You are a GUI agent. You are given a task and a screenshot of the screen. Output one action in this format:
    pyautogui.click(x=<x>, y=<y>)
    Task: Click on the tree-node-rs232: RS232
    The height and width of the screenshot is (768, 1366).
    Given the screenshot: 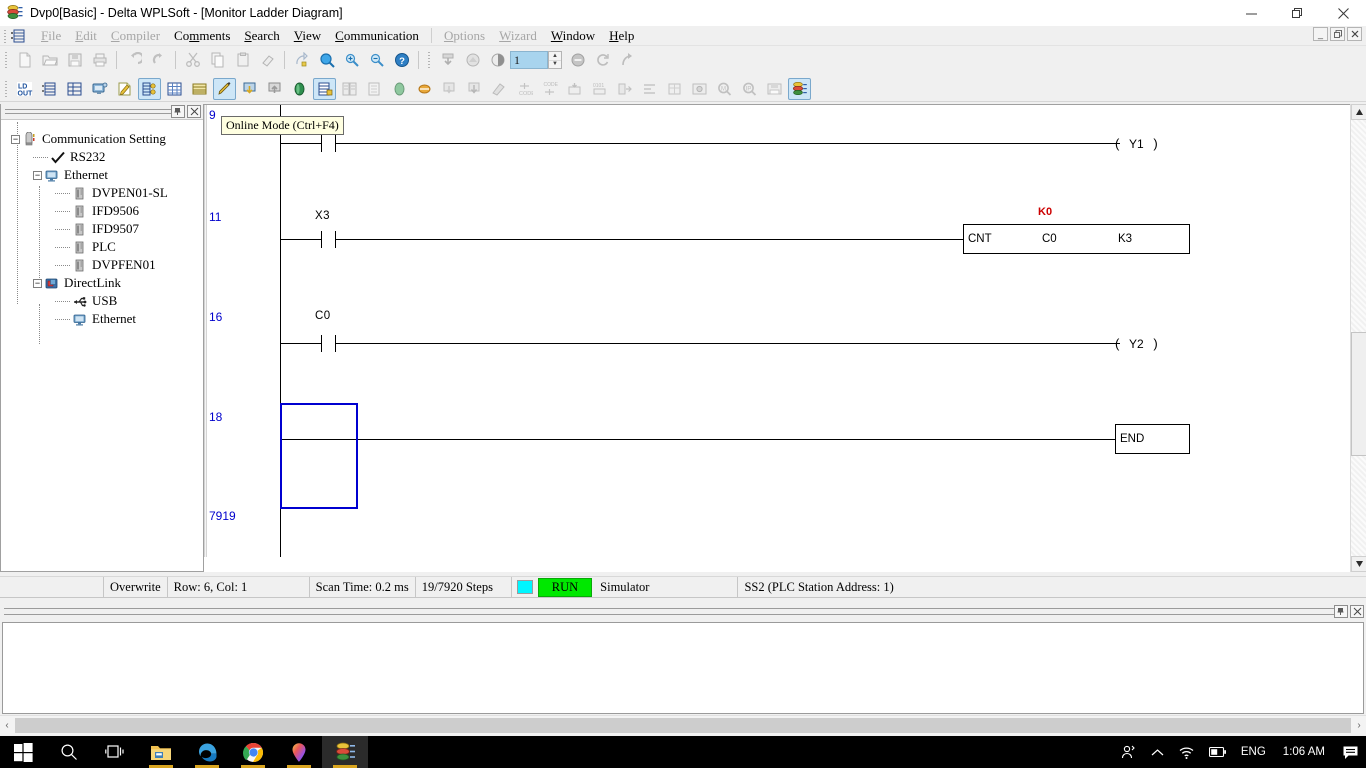 What is the action you would take?
    pyautogui.click(x=118, y=157)
    